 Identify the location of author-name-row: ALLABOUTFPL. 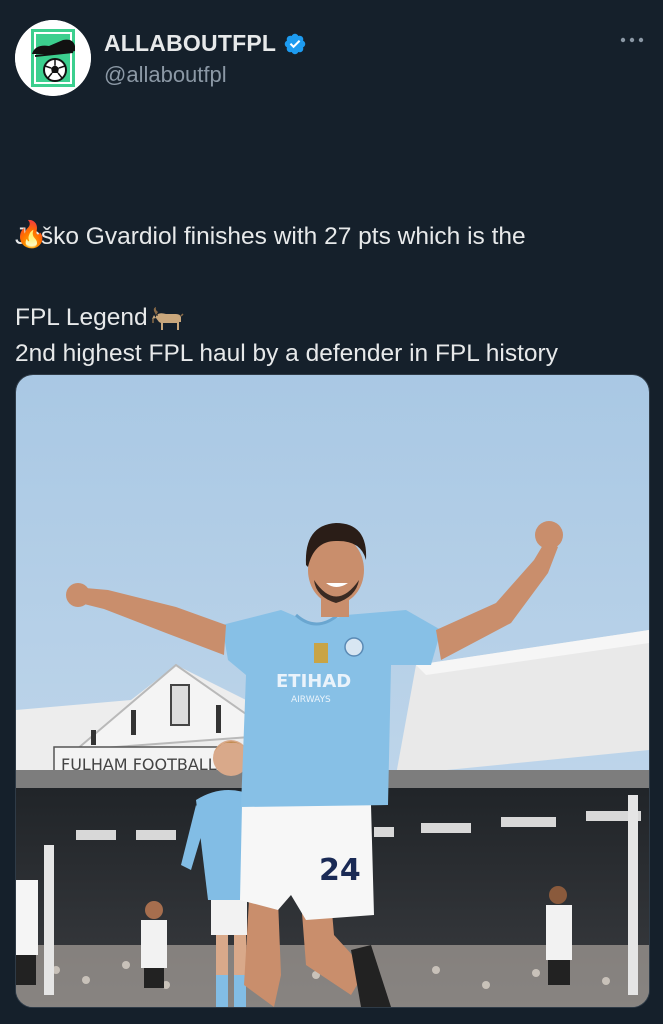
(205, 43).